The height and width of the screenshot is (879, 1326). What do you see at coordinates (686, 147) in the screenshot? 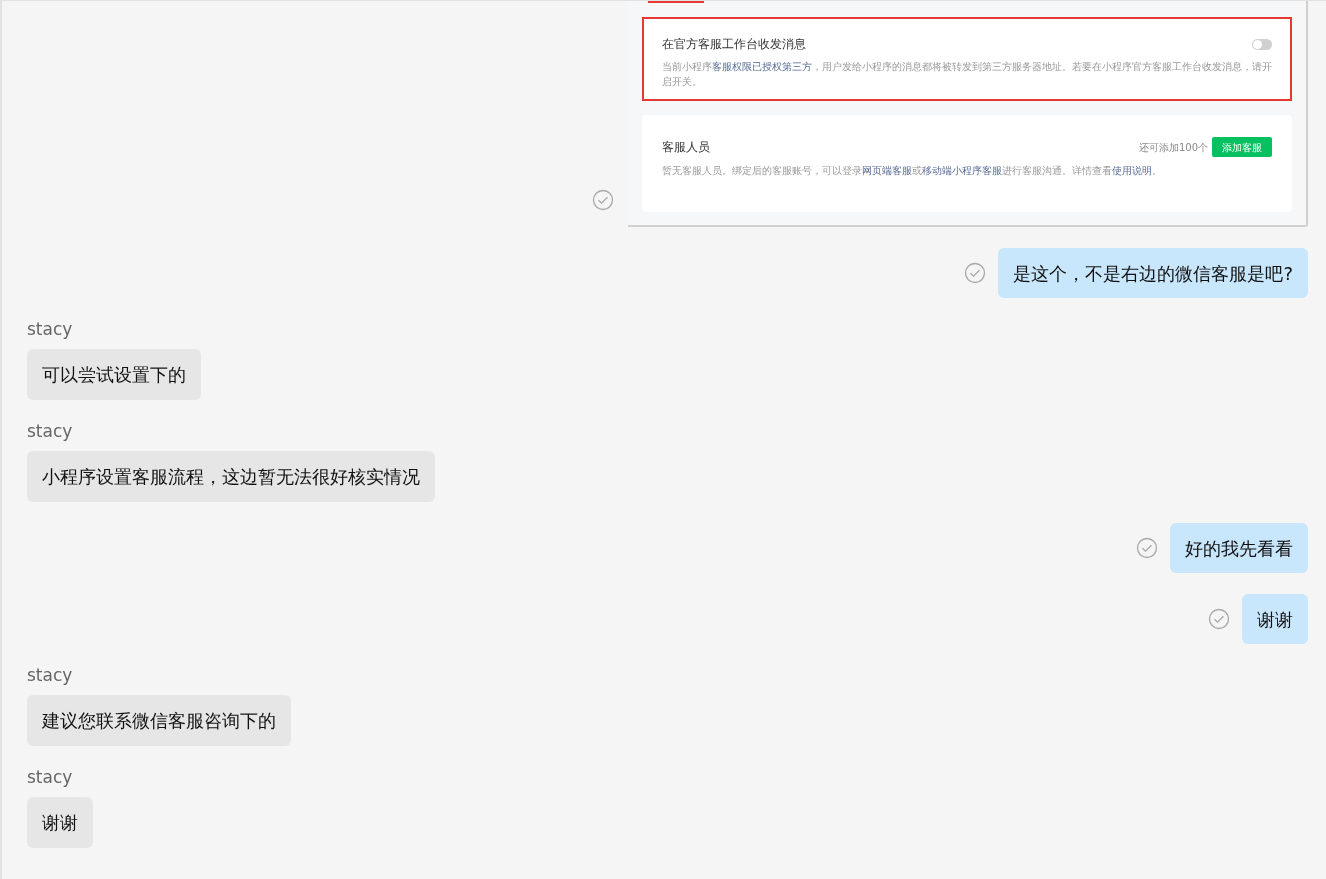
I see `card-title: 客服人员` at bounding box center [686, 147].